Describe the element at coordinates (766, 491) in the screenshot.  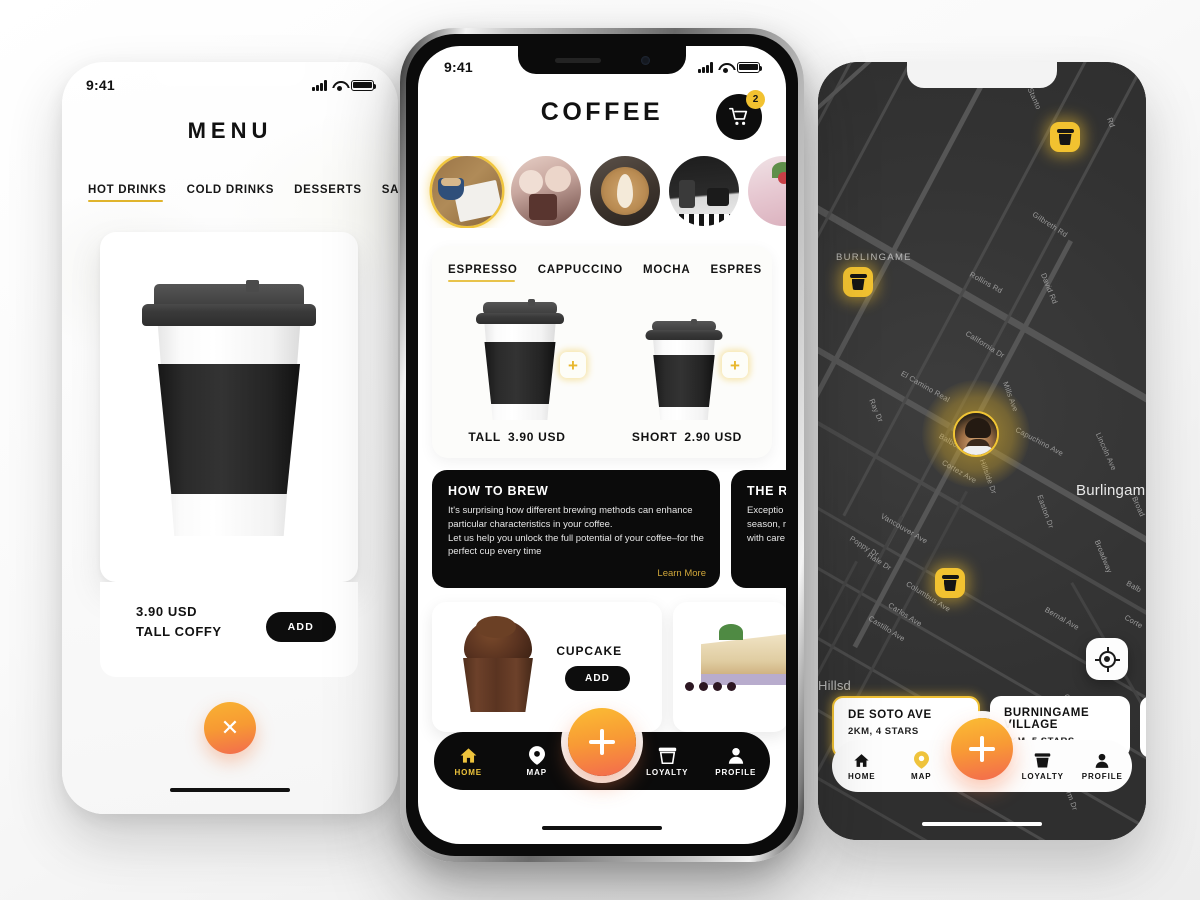
I see `info-card-title: THE RA` at that location.